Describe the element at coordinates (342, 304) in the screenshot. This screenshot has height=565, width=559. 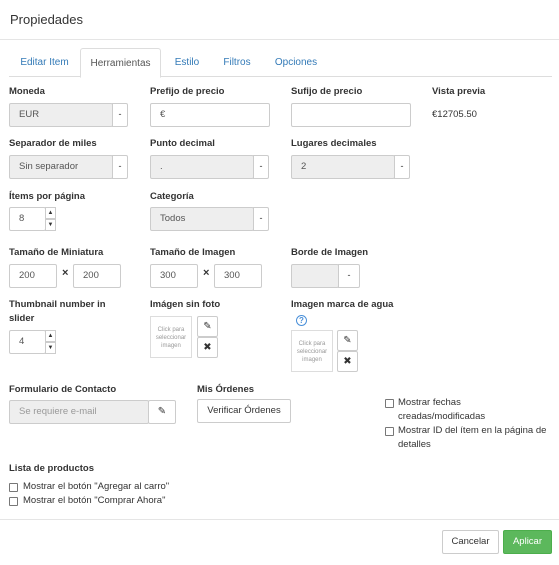
I see `marca-agua-label: Imagen marca de agua` at that location.